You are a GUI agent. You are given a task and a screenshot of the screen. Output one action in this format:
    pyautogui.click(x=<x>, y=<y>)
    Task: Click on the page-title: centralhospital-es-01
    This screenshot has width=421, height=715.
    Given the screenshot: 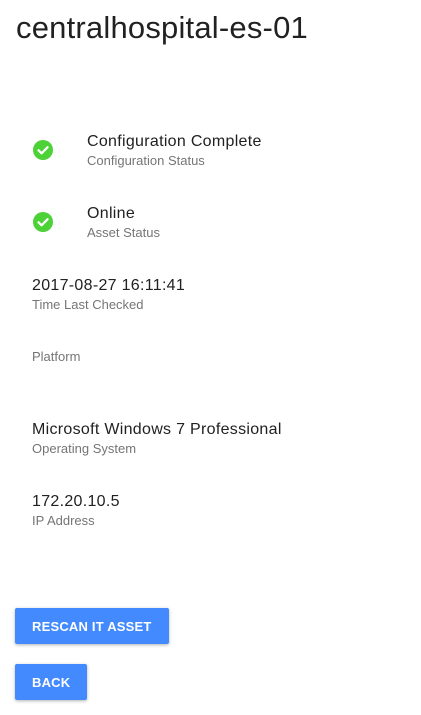 What is the action you would take?
    pyautogui.click(x=162, y=27)
    